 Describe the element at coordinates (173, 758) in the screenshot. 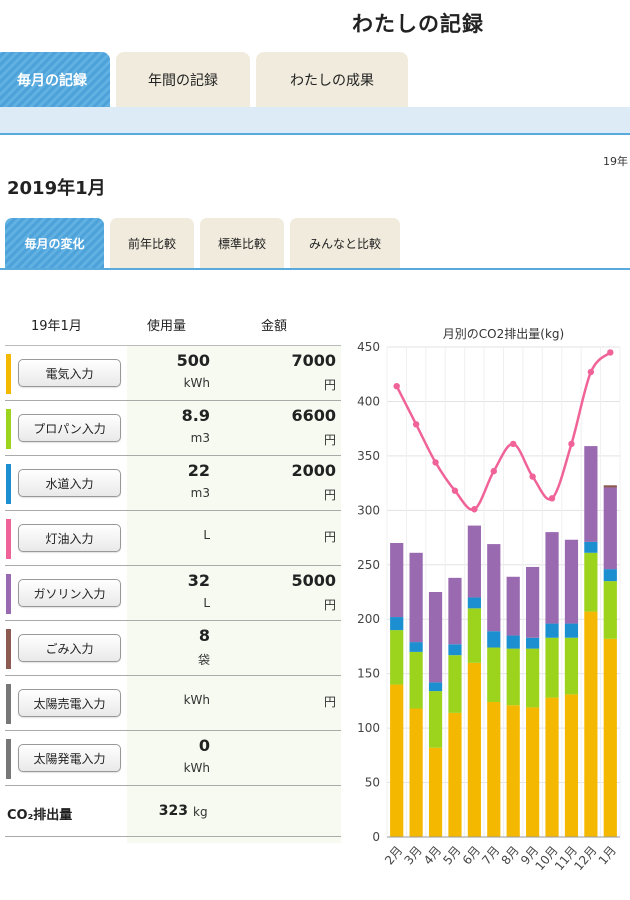

I see `row-solar-generation: 太陽発電入力 0 kWh` at that location.